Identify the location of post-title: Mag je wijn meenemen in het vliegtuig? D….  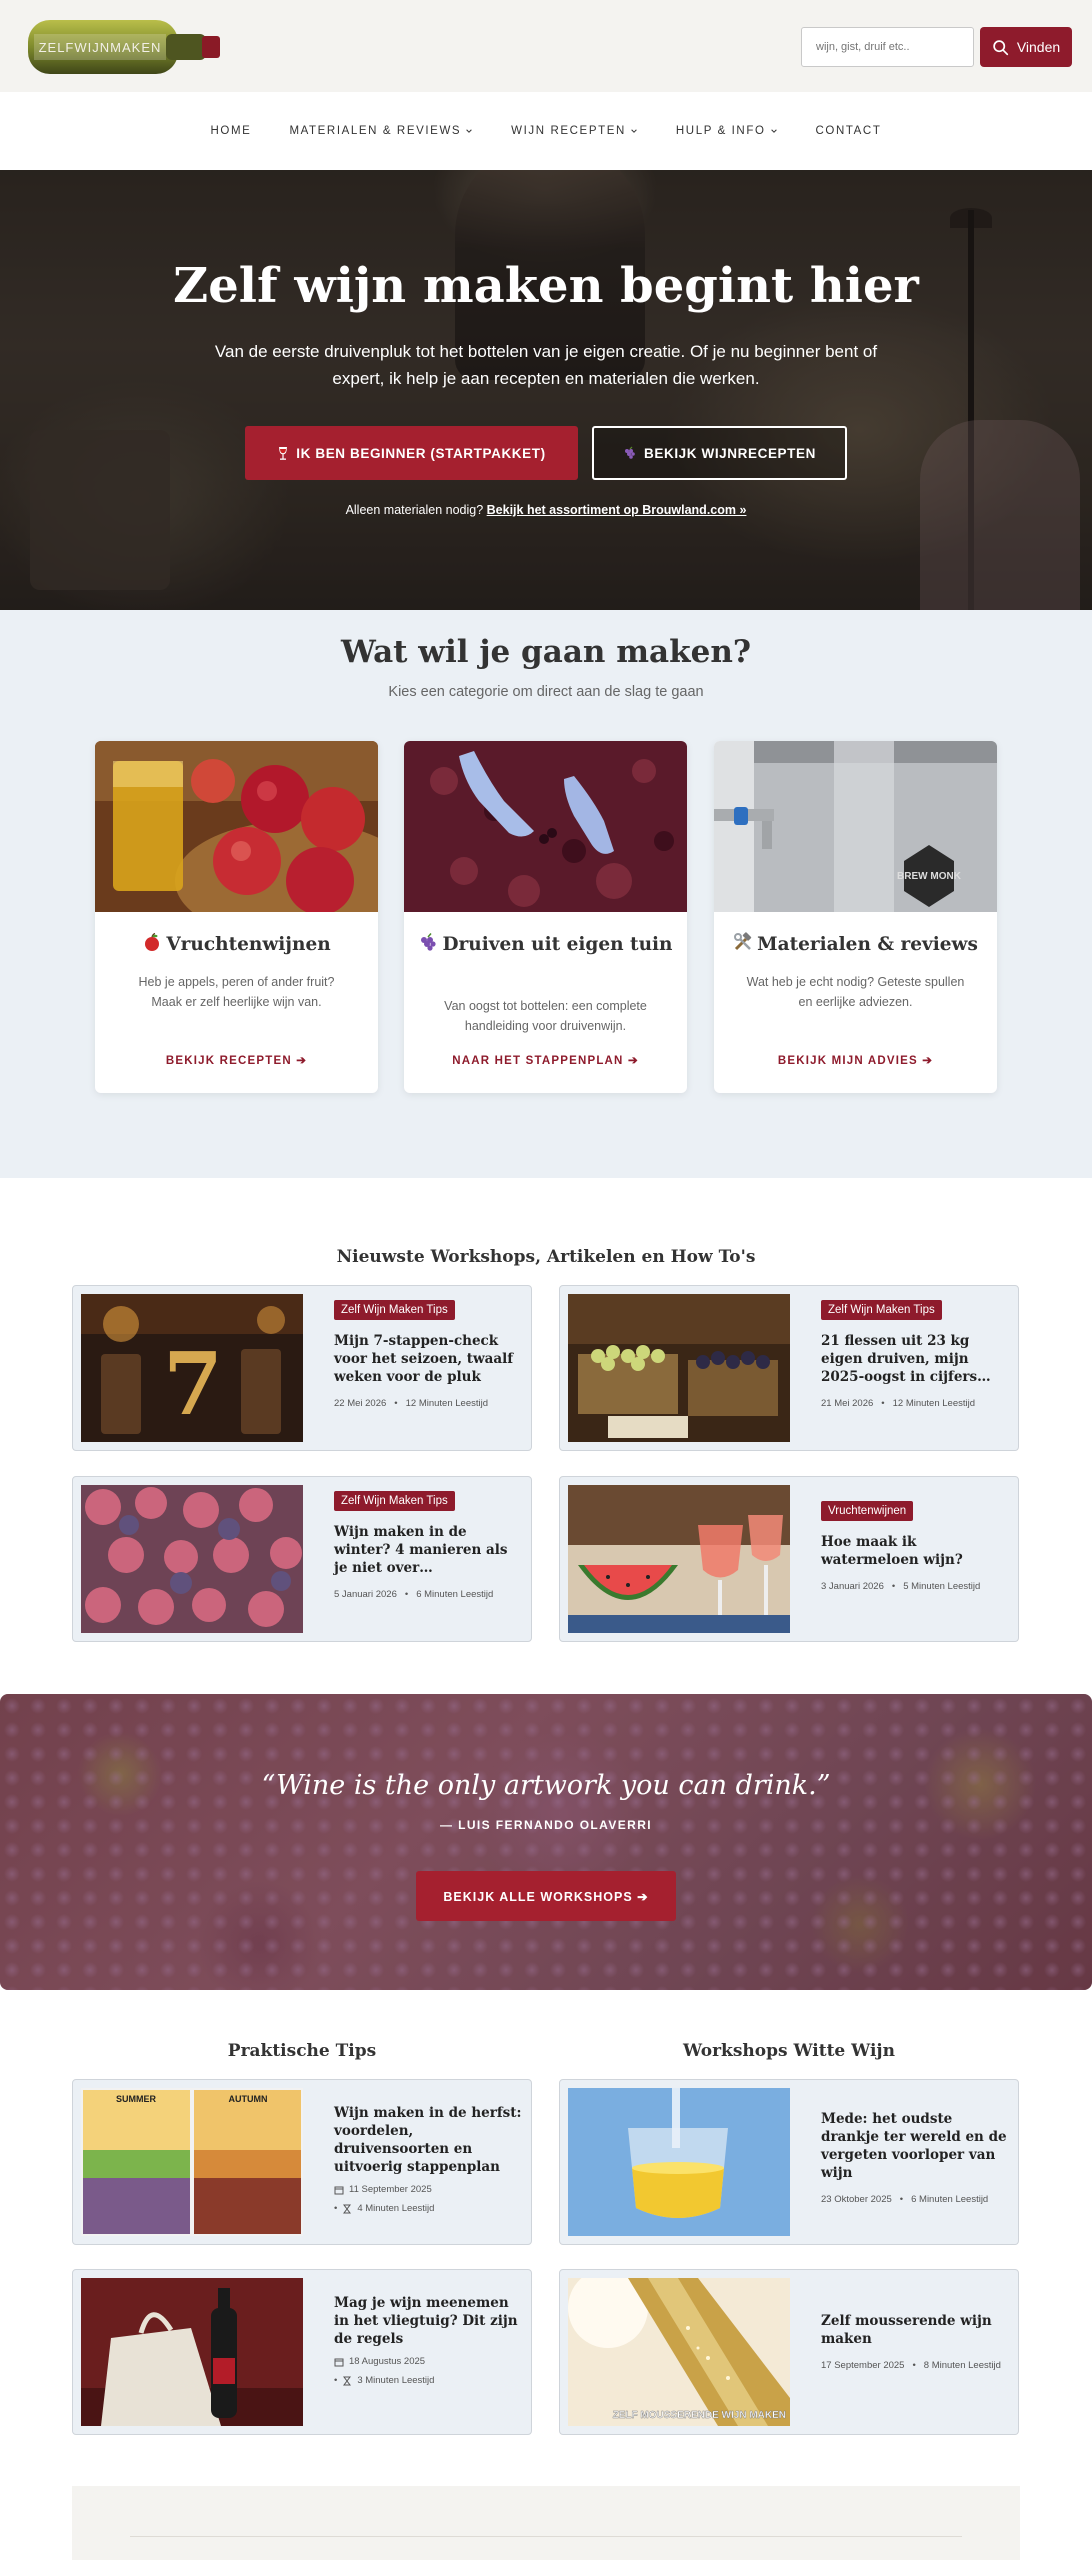
(429, 2321).